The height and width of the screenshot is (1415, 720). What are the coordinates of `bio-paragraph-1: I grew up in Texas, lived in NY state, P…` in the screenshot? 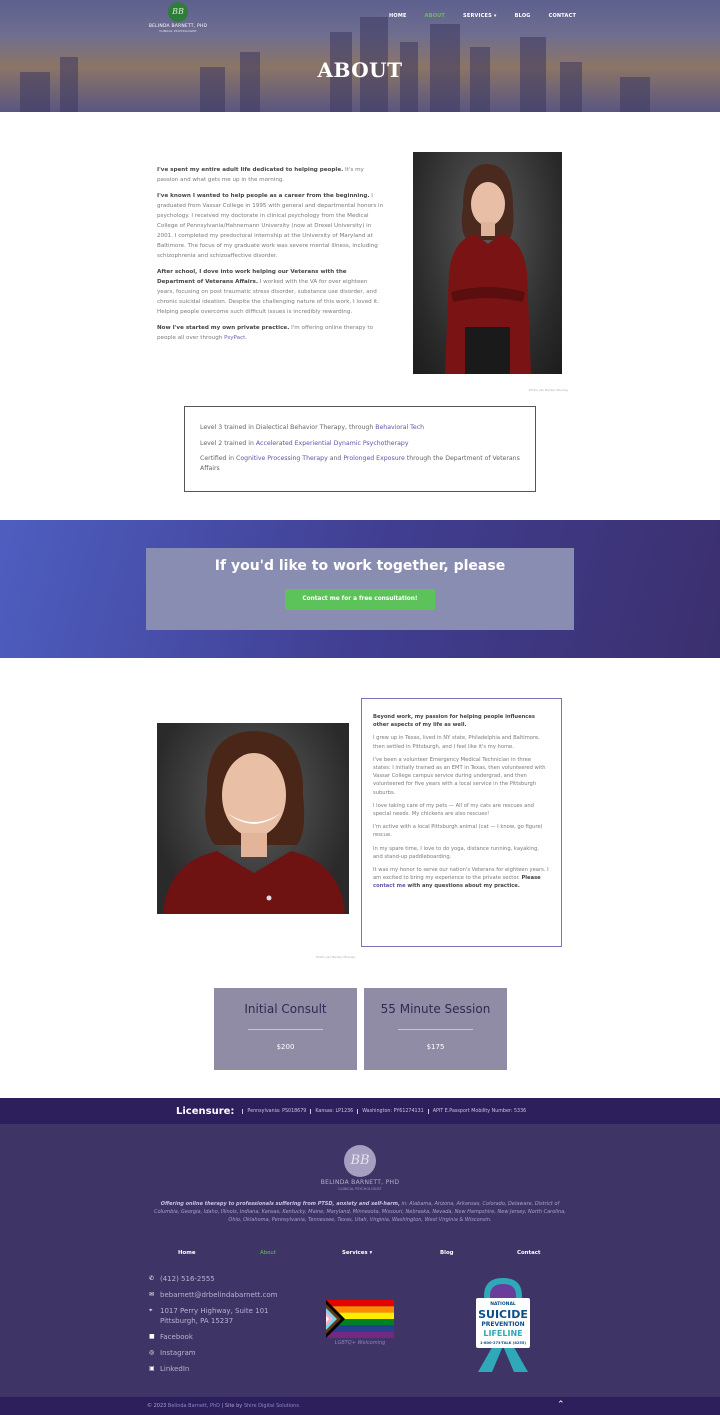 It's located at (456, 742).